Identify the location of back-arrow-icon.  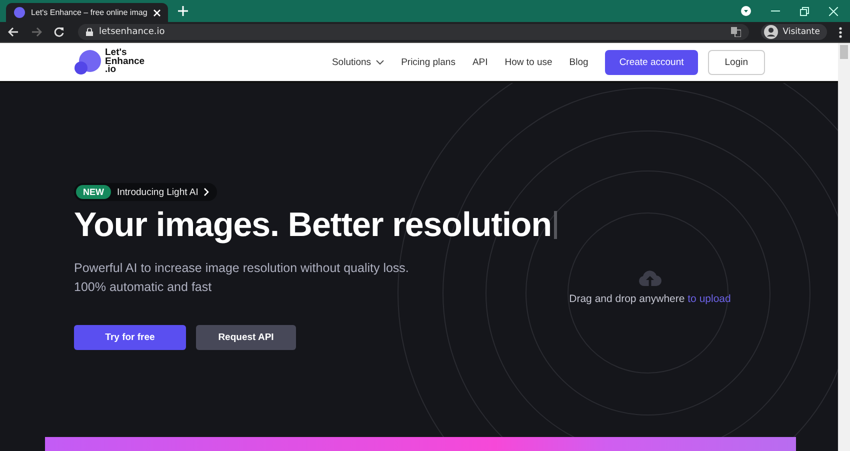
(13, 32).